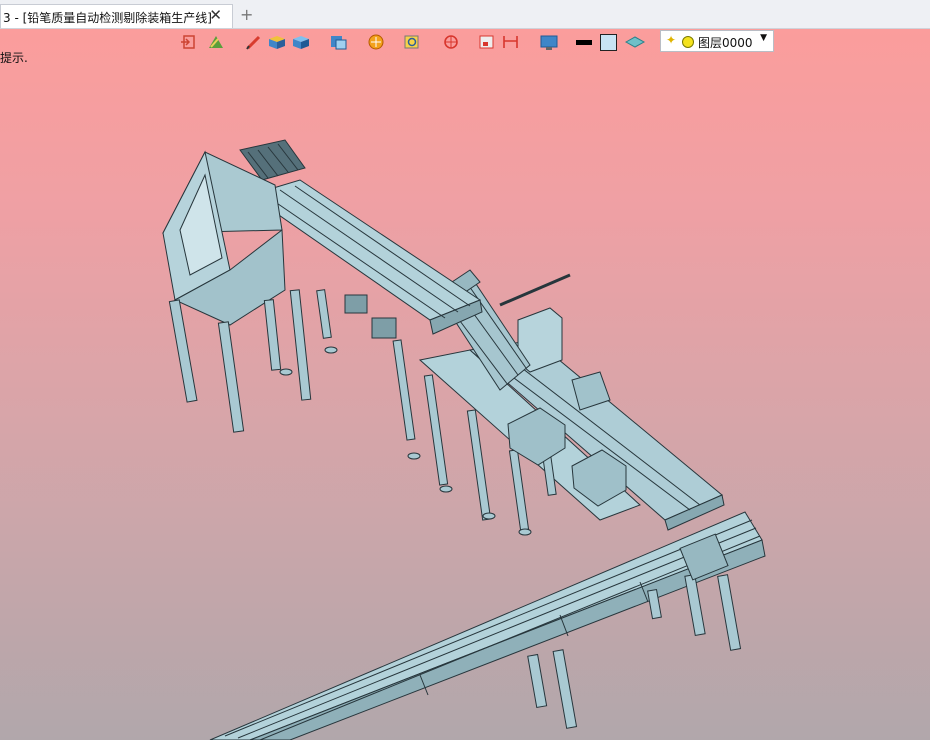 This screenshot has width=930, height=740. I want to click on layer-color-icon, so click(688, 42).